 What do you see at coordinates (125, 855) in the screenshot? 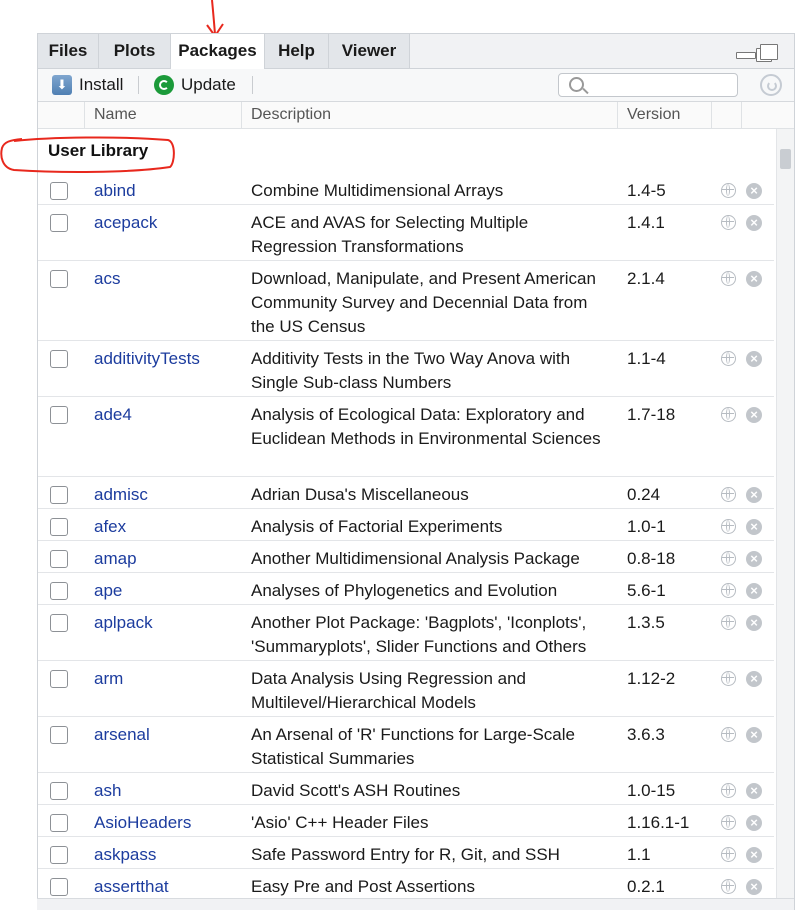
I see `package-name-link: askpass` at bounding box center [125, 855].